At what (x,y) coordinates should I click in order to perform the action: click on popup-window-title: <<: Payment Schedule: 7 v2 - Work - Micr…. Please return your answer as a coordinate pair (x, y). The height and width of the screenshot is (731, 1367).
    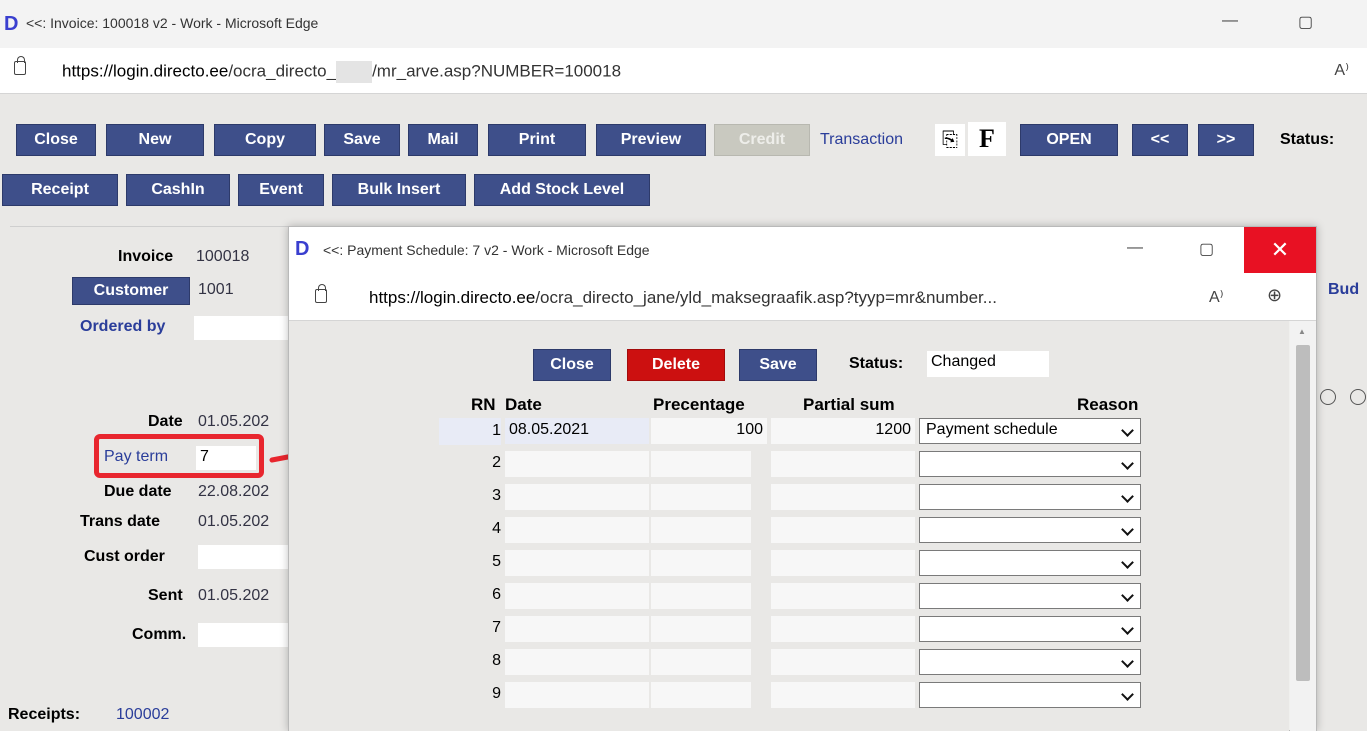
    Looking at the image, I should click on (486, 250).